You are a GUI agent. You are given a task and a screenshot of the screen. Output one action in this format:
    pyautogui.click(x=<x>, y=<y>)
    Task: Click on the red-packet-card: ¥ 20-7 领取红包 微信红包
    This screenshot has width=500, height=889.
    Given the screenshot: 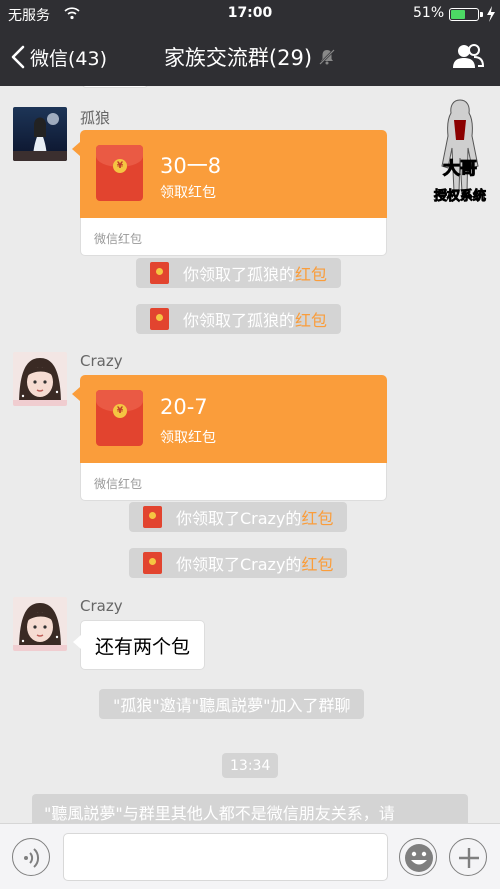 What is the action you would take?
    pyautogui.click(x=229, y=438)
    